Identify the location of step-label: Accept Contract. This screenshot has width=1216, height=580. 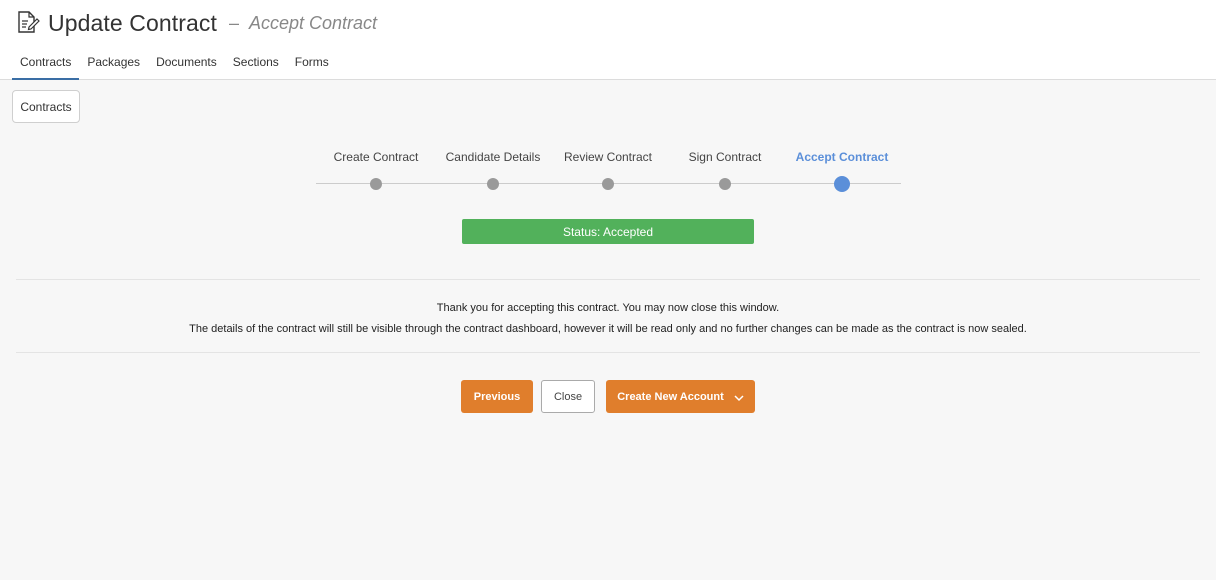
(842, 157).